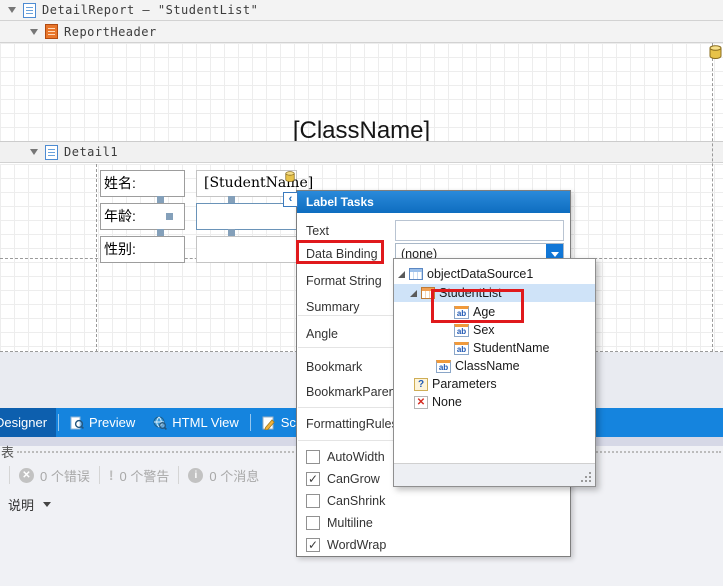 The height and width of the screenshot is (586, 723). I want to click on description-label: 说明, so click(21, 505).